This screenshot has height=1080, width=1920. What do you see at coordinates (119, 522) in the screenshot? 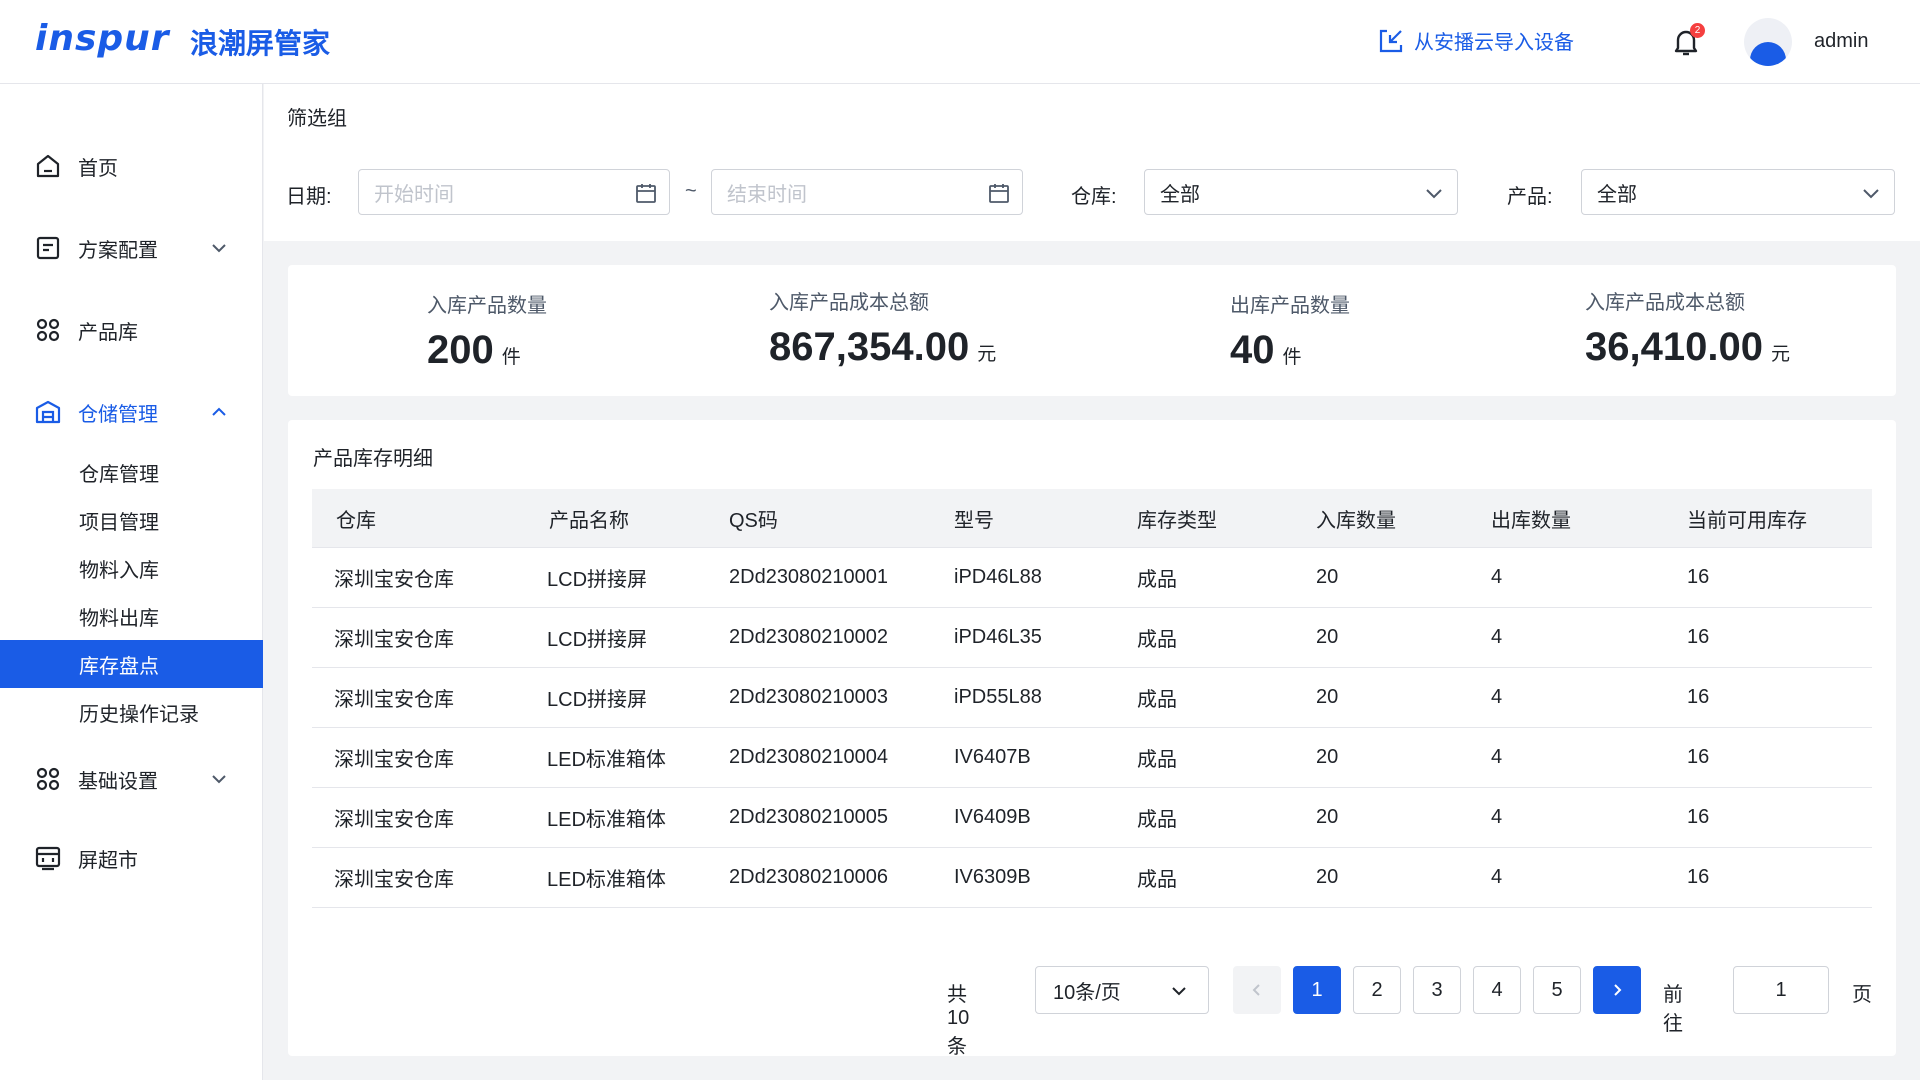
I see `subnav-project-label: 项目管理` at bounding box center [119, 522].